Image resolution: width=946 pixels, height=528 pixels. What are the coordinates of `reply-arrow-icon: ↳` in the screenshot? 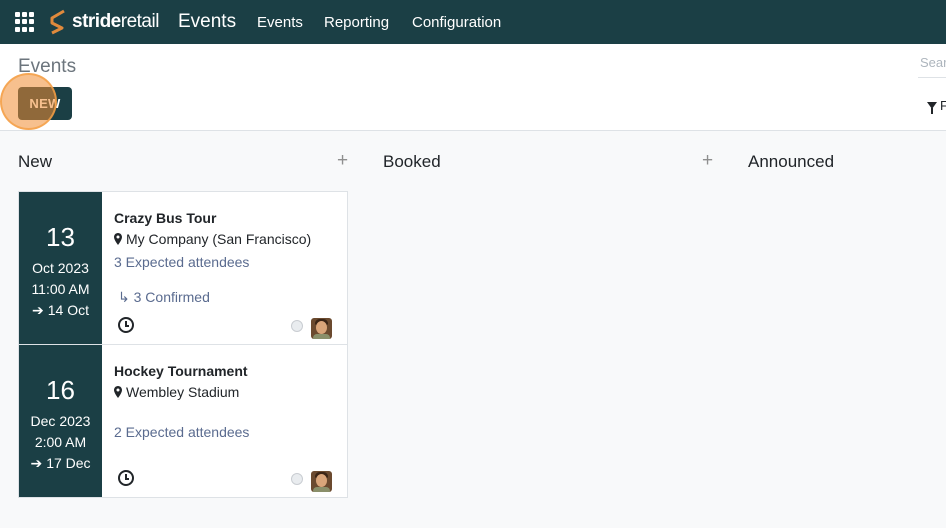 It's located at (126, 297).